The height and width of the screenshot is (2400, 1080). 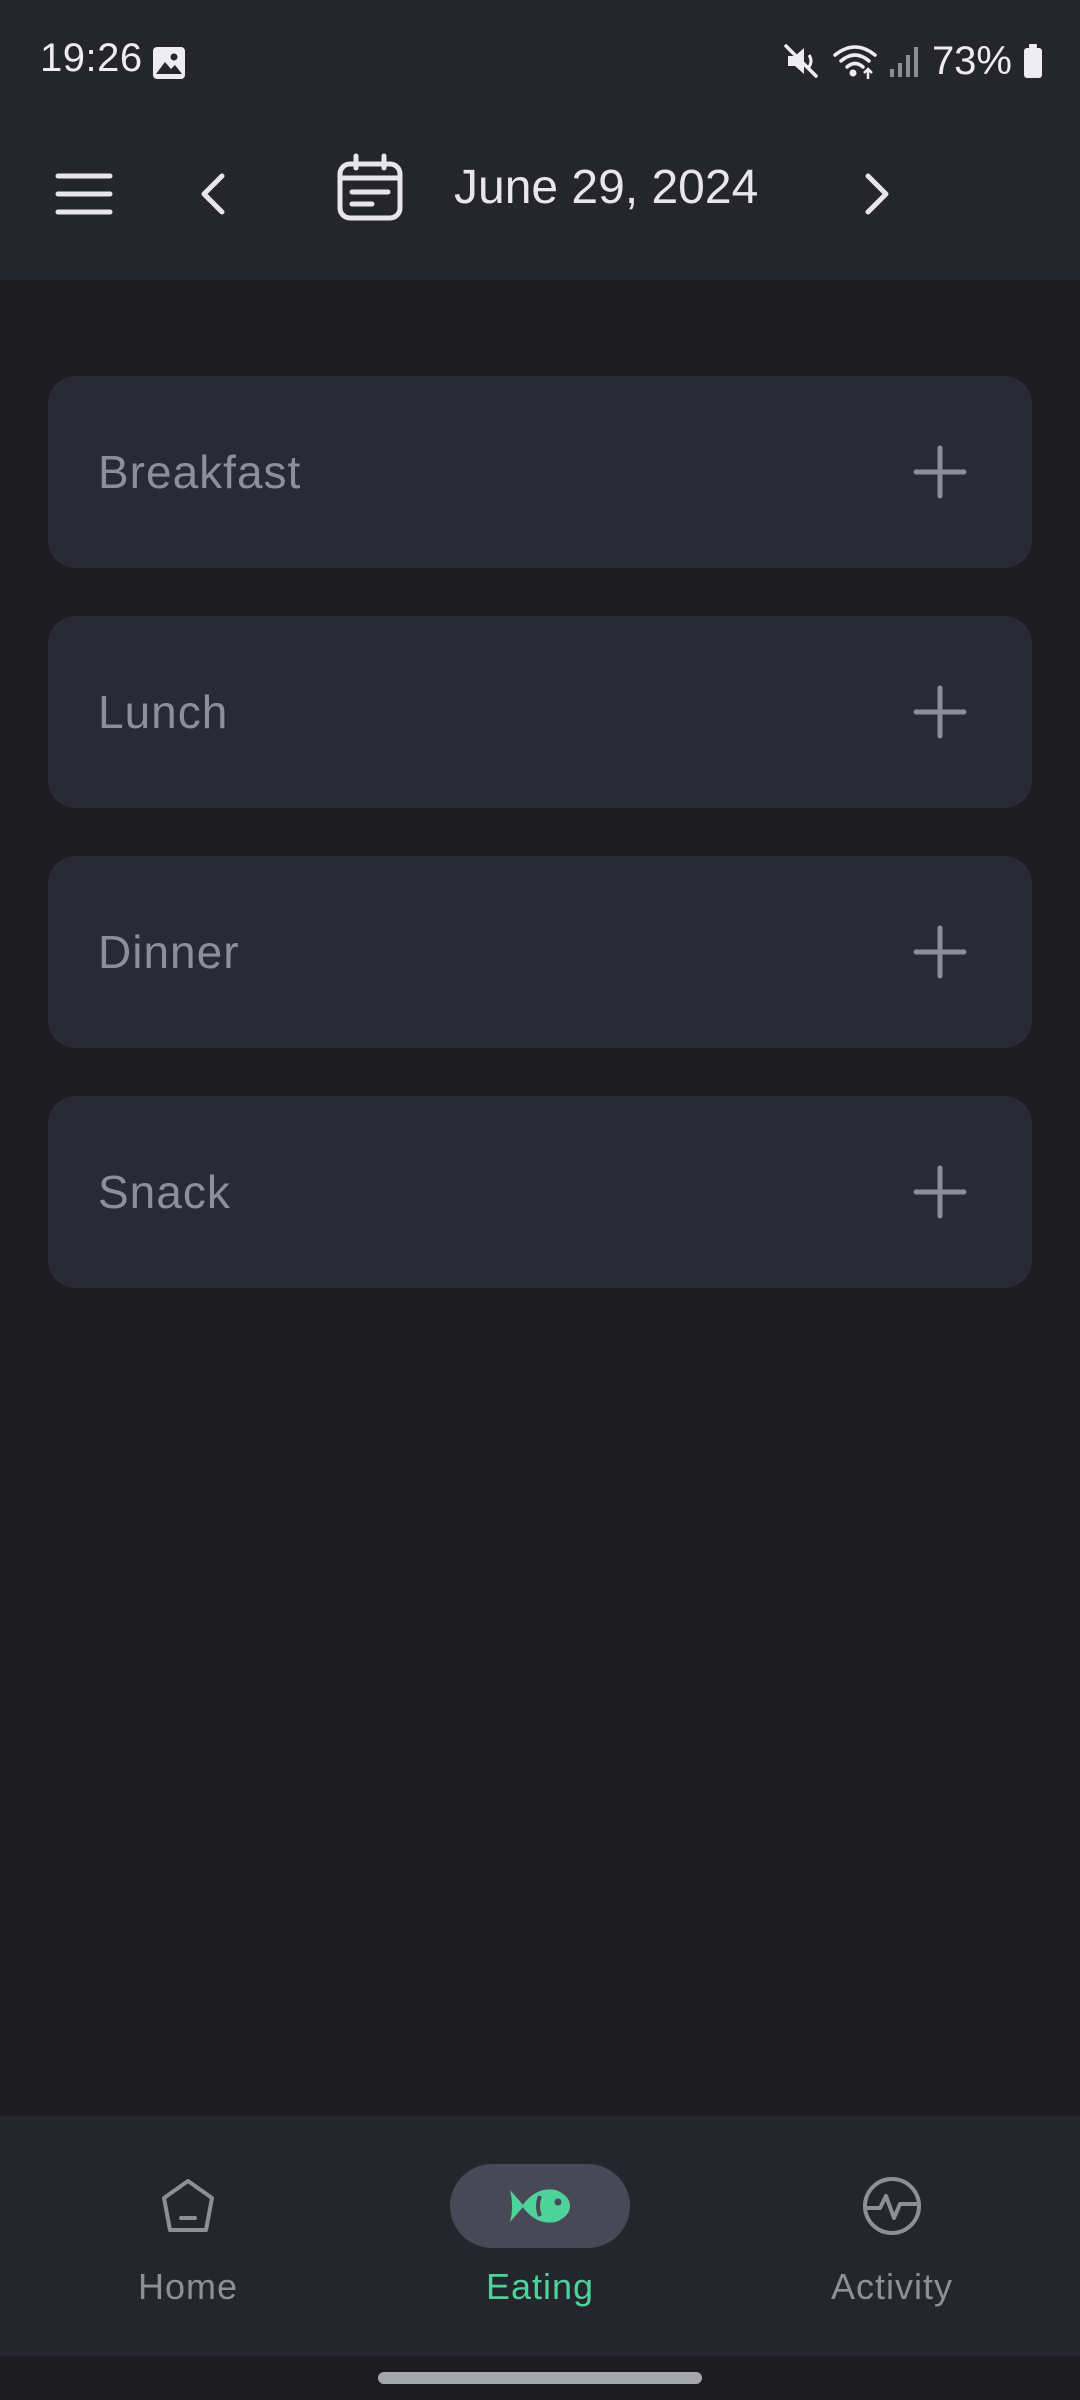 What do you see at coordinates (188, 2286) in the screenshot?
I see `nav-label: Home` at bounding box center [188, 2286].